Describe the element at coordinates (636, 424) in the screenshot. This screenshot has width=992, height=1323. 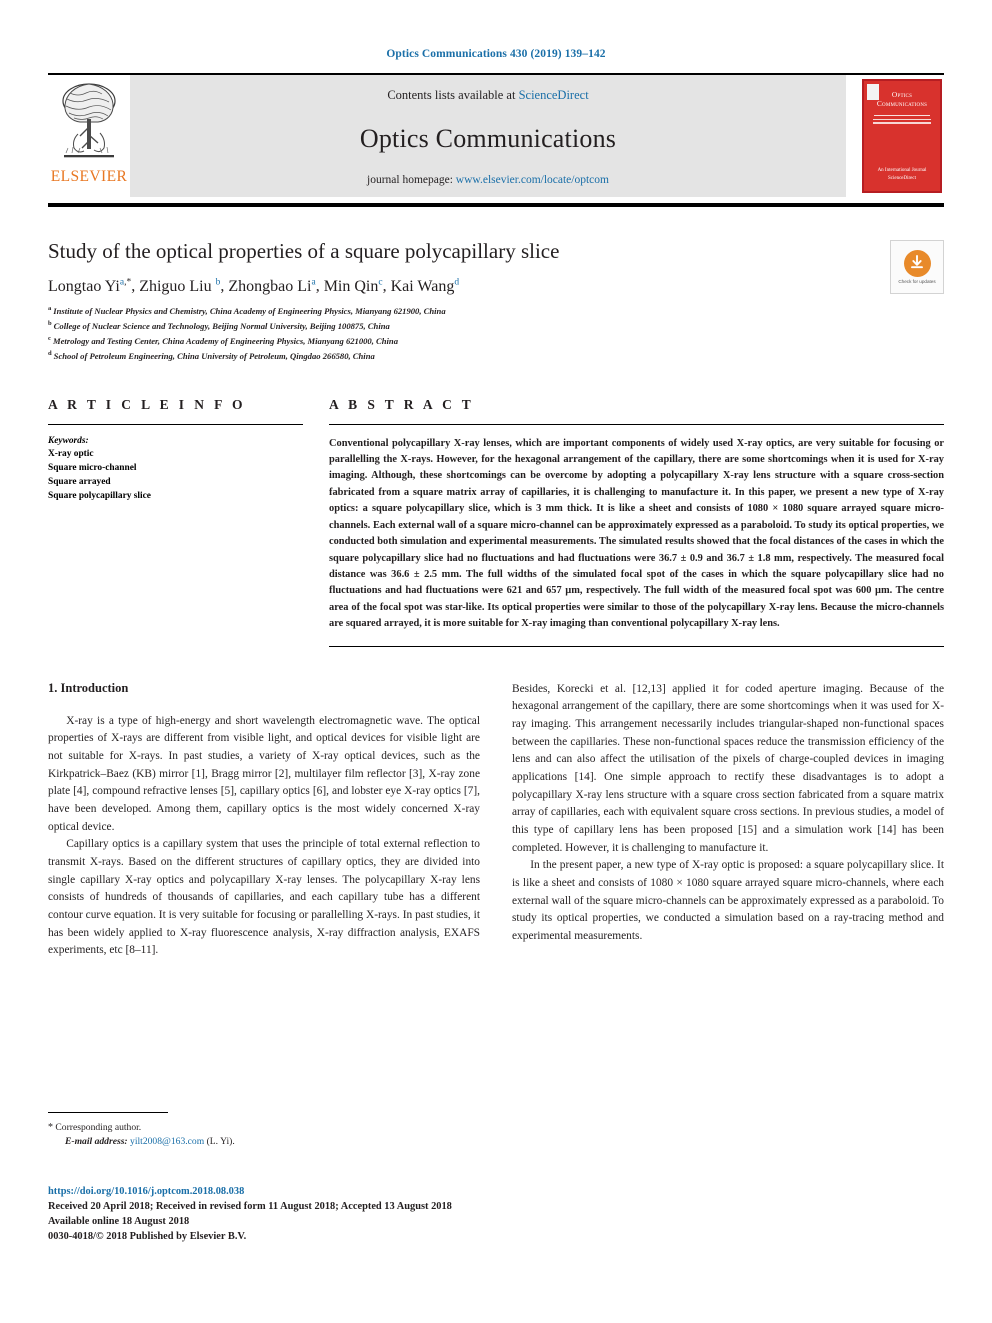
I see `abstract-rule` at that location.